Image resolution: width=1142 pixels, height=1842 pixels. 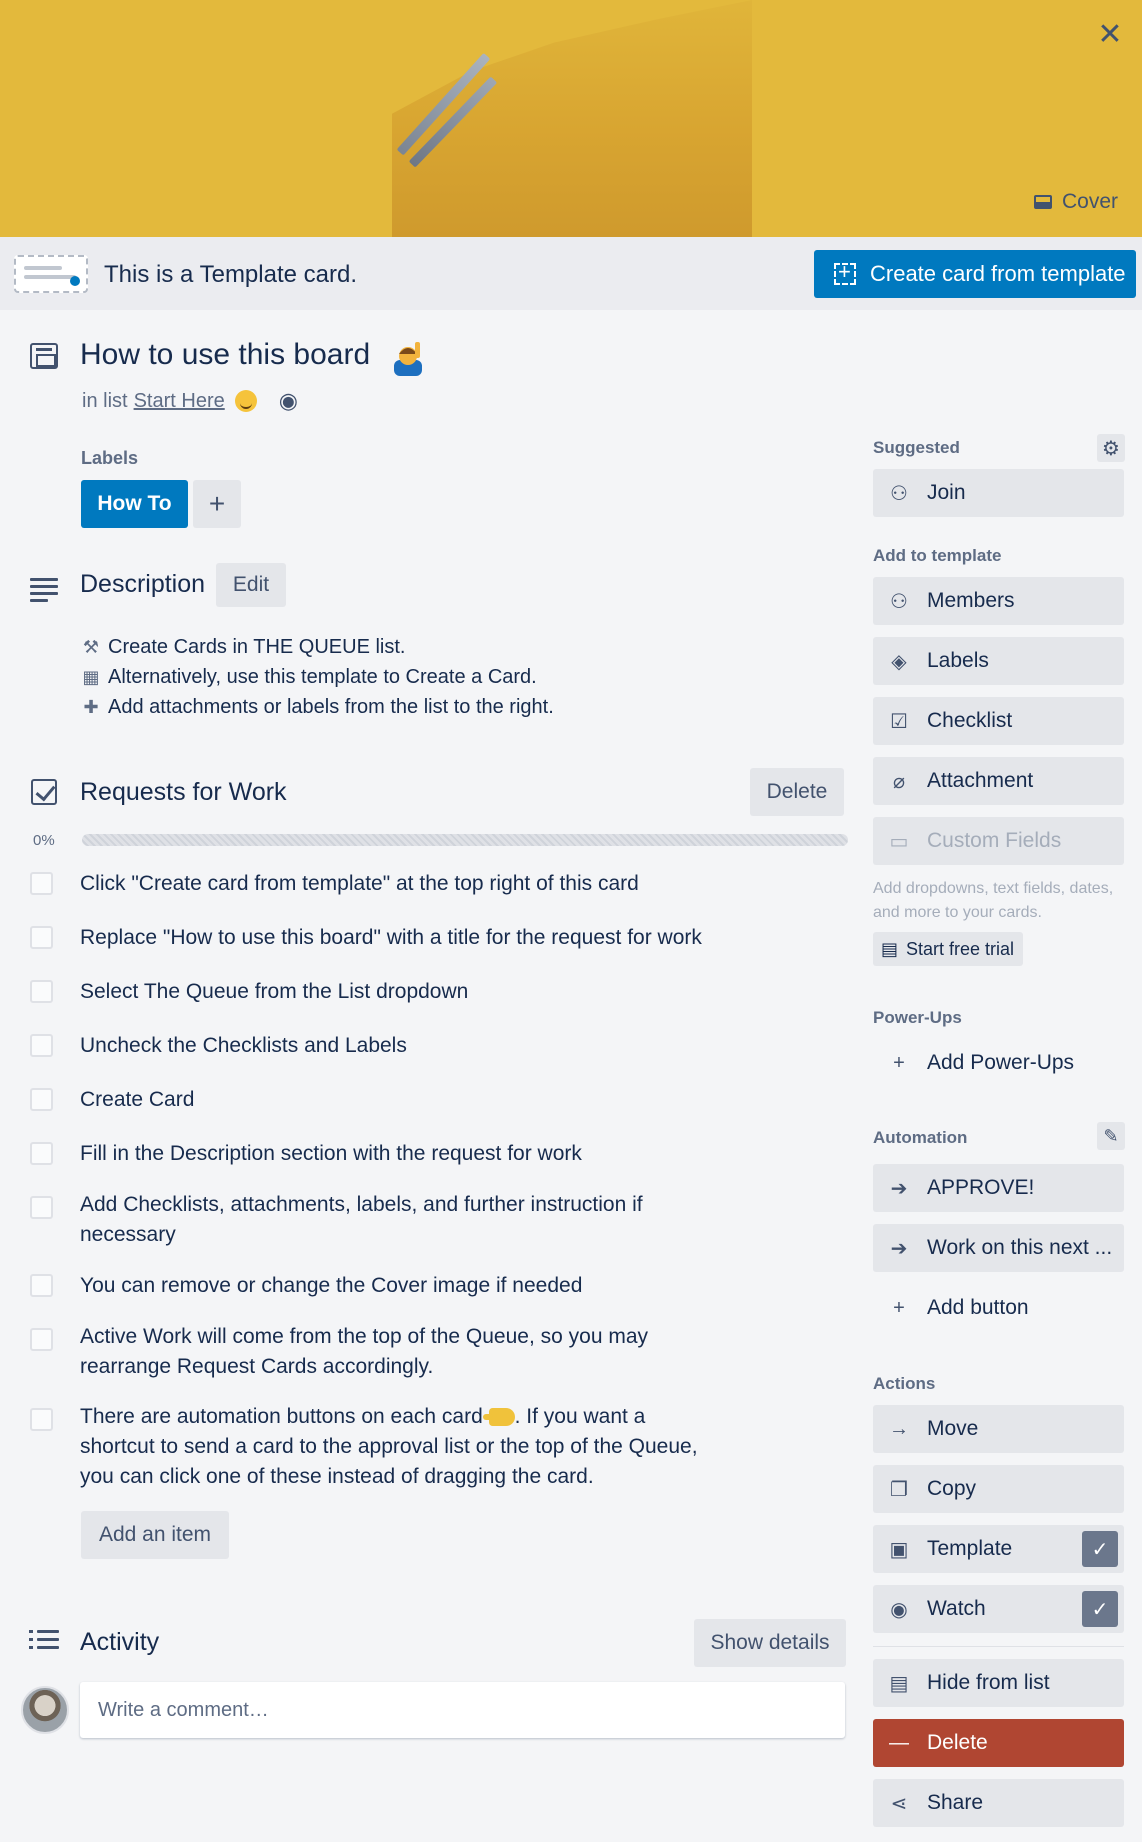 I want to click on card-location: in list Start Here ◉, so click(x=190, y=401).